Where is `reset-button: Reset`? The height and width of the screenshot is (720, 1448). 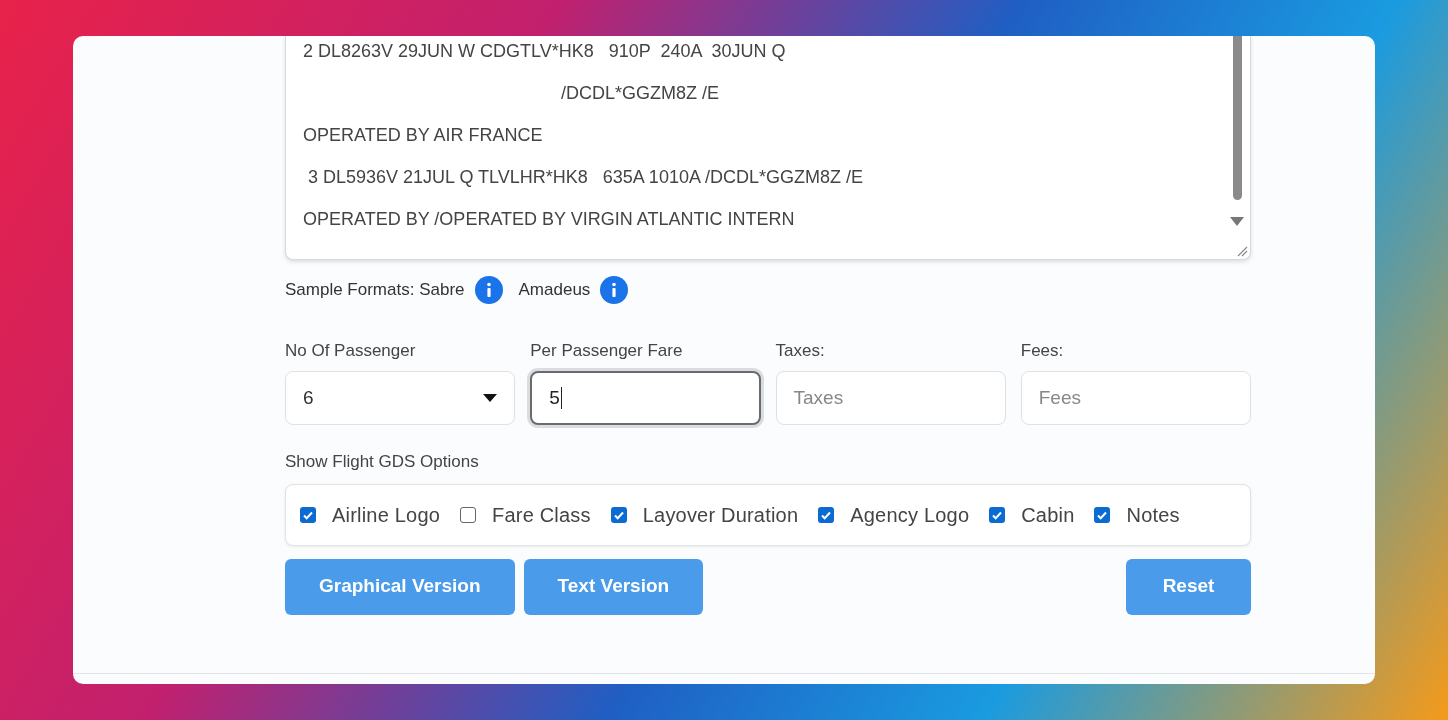 reset-button: Reset is located at coordinates (1188, 586).